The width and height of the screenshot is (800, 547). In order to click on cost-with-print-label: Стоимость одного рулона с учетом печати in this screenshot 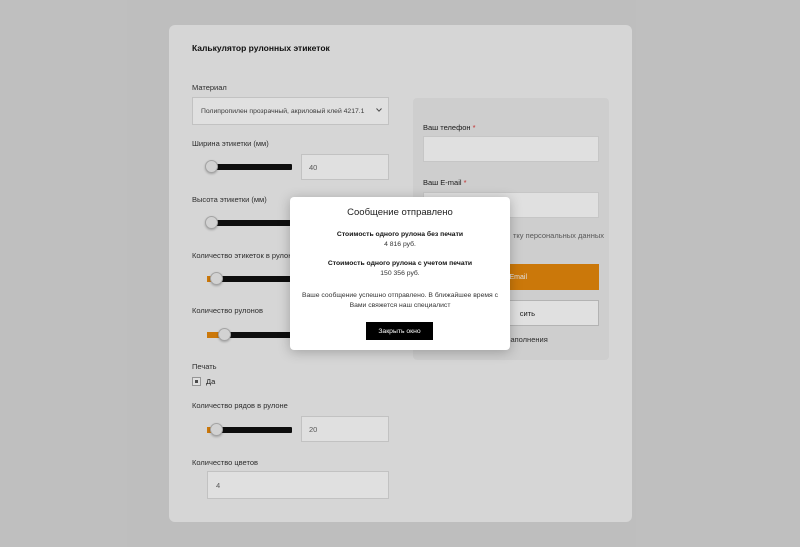, I will do `click(400, 263)`.